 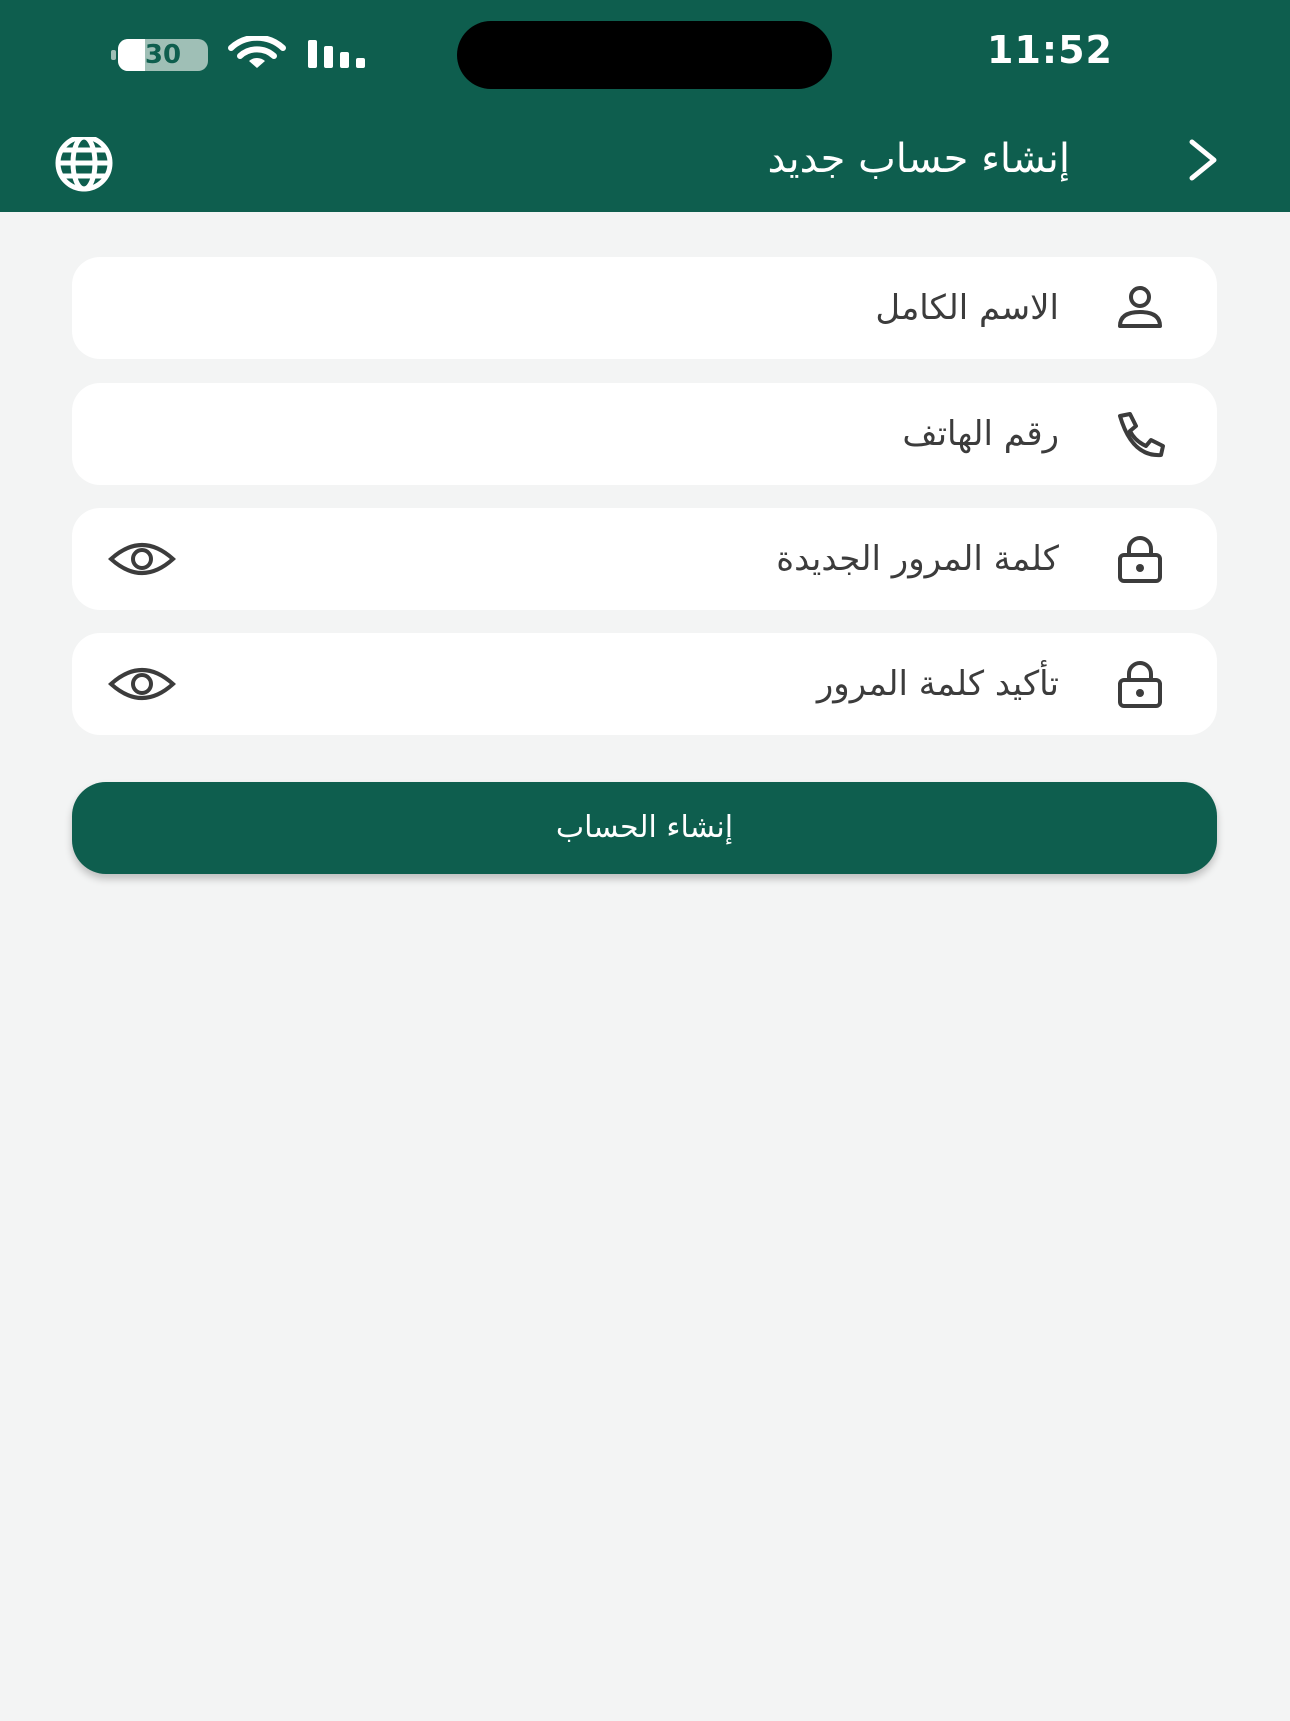 What do you see at coordinates (644, 434) in the screenshot?
I see `phone-field: رقم الهاتف` at bounding box center [644, 434].